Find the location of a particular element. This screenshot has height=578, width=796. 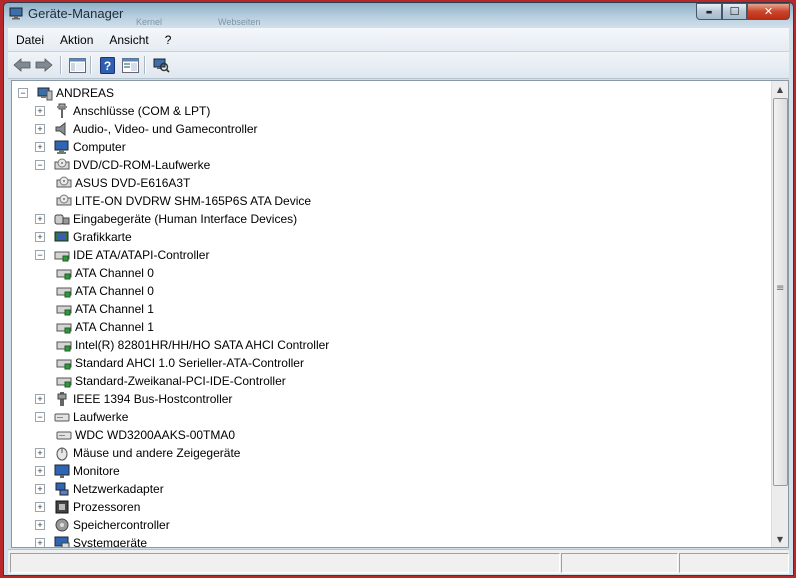

tree-category-node: + Monitore is located at coordinates (77, 471).